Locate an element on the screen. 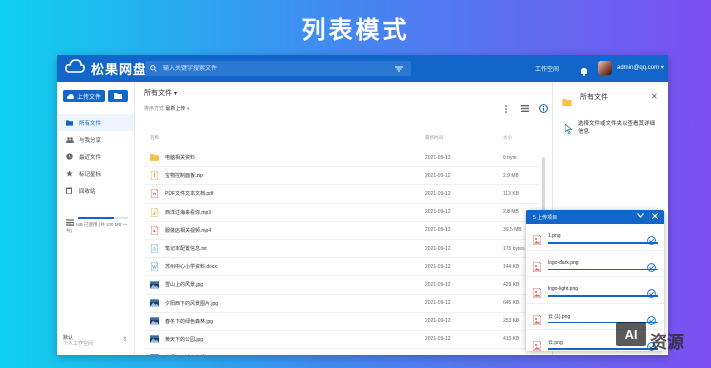 This screenshot has width=711, height=368. search-box is located at coordinates (278, 68).